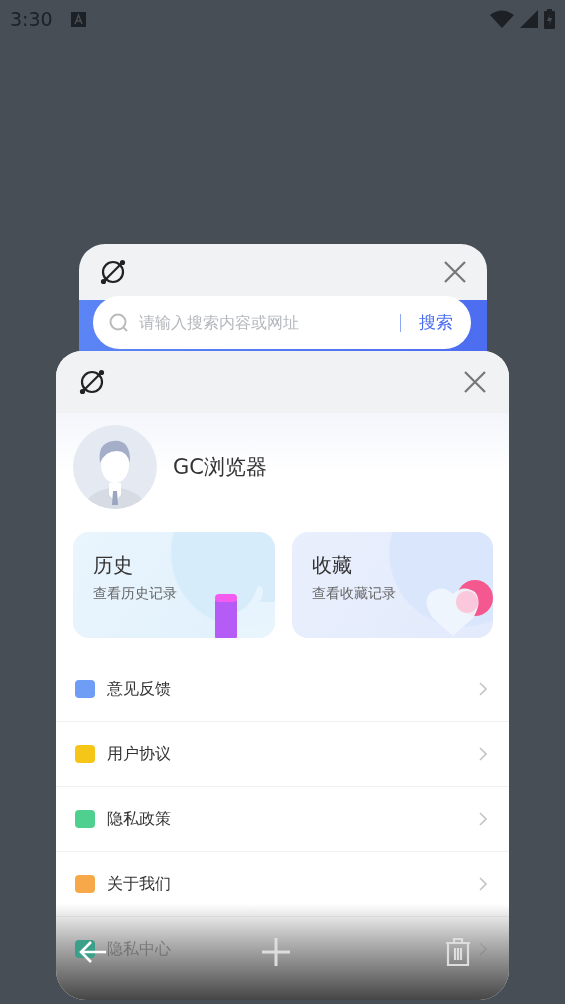 This screenshot has width=565, height=1004. I want to click on trash-icon, so click(458, 952).